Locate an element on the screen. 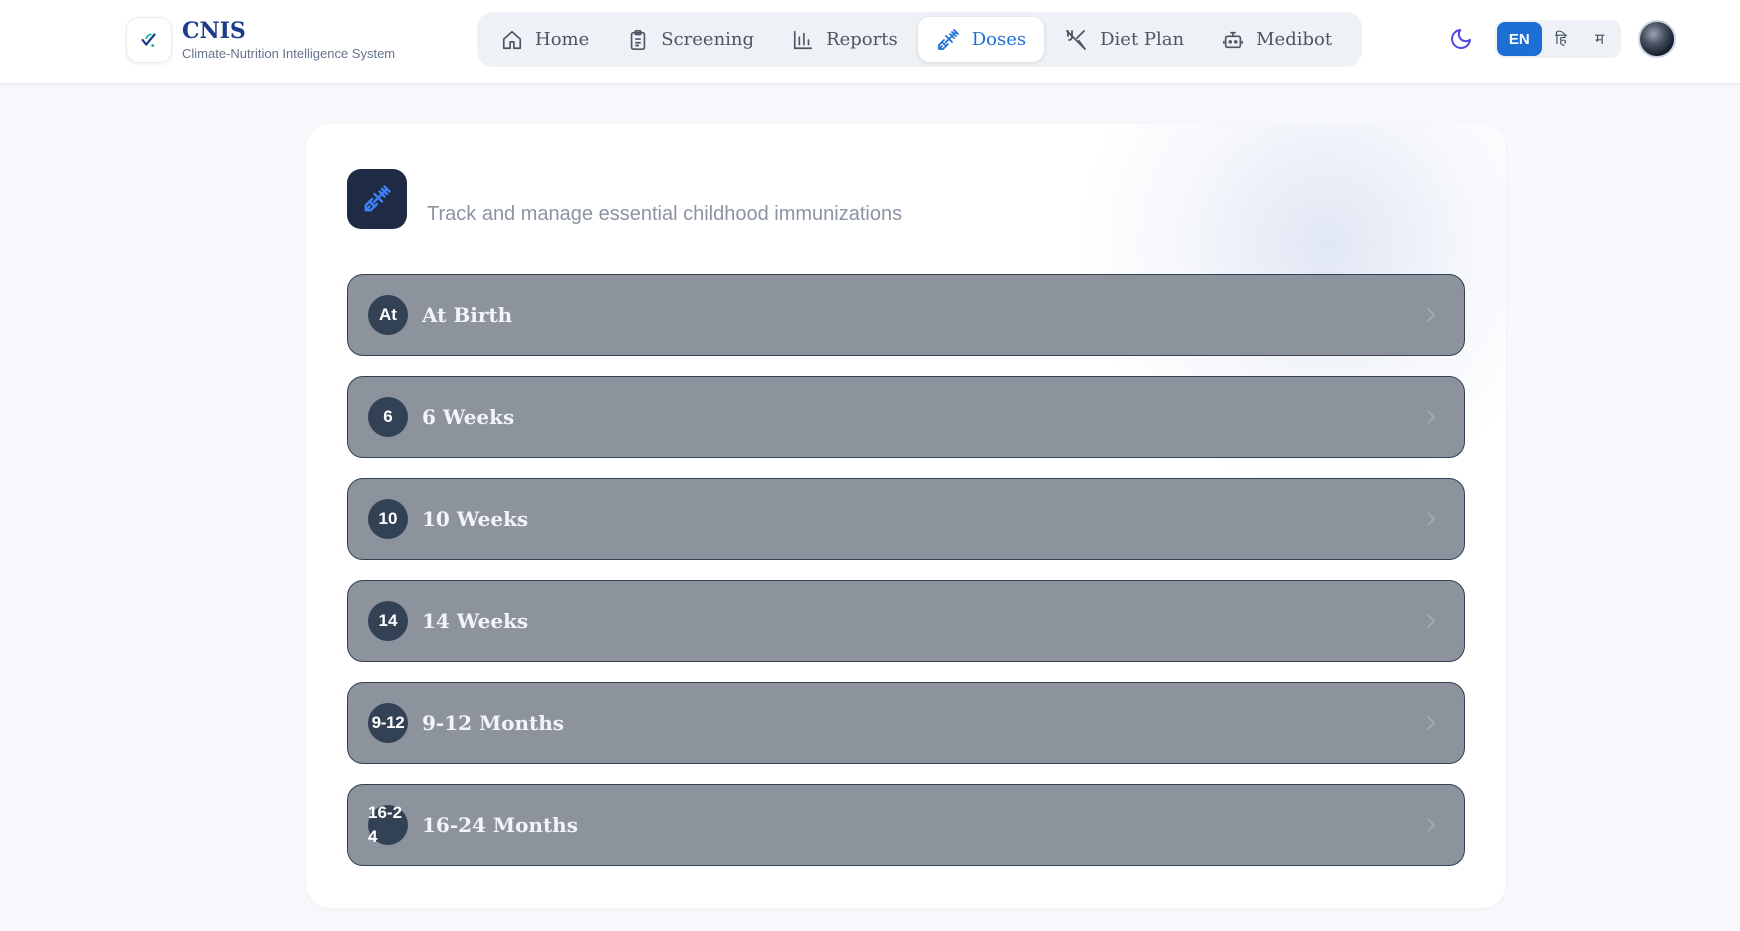  stage-label: 14 Weeks is located at coordinates (475, 621).